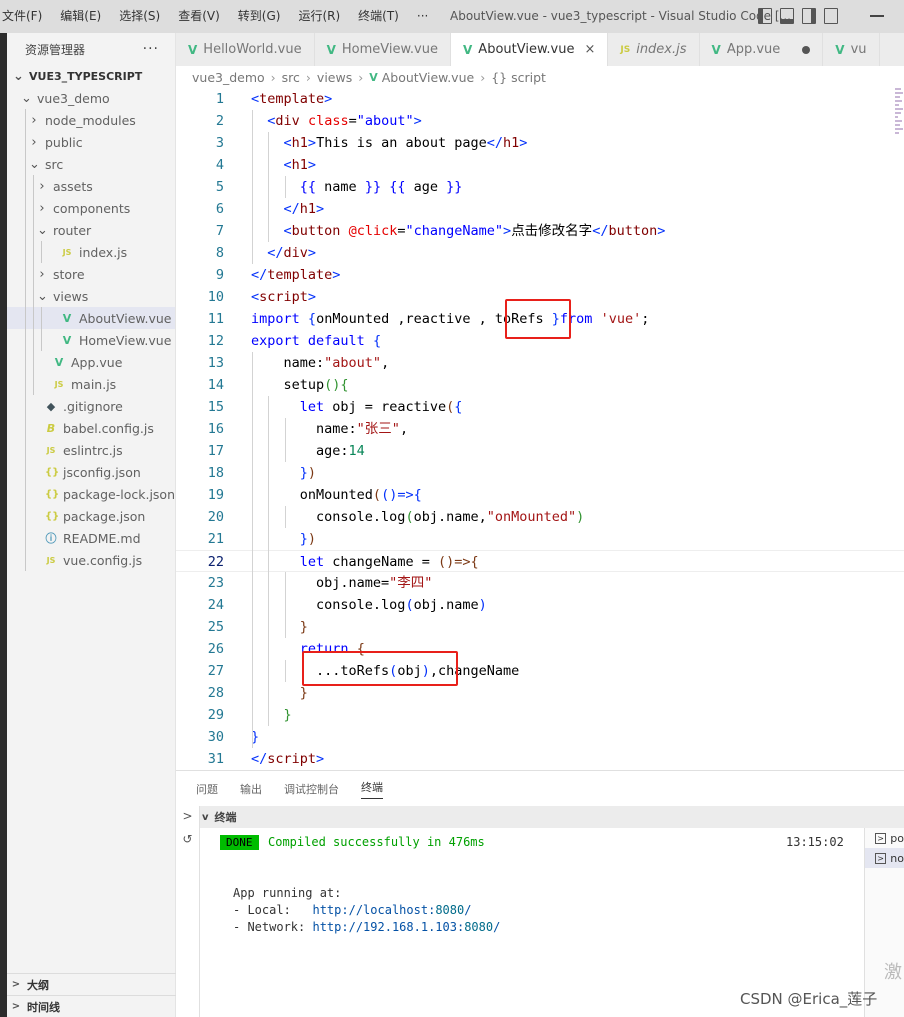 This screenshot has width=904, height=1017. I want to click on code-line: 22 let changeName = ()=>{, so click(540, 561).